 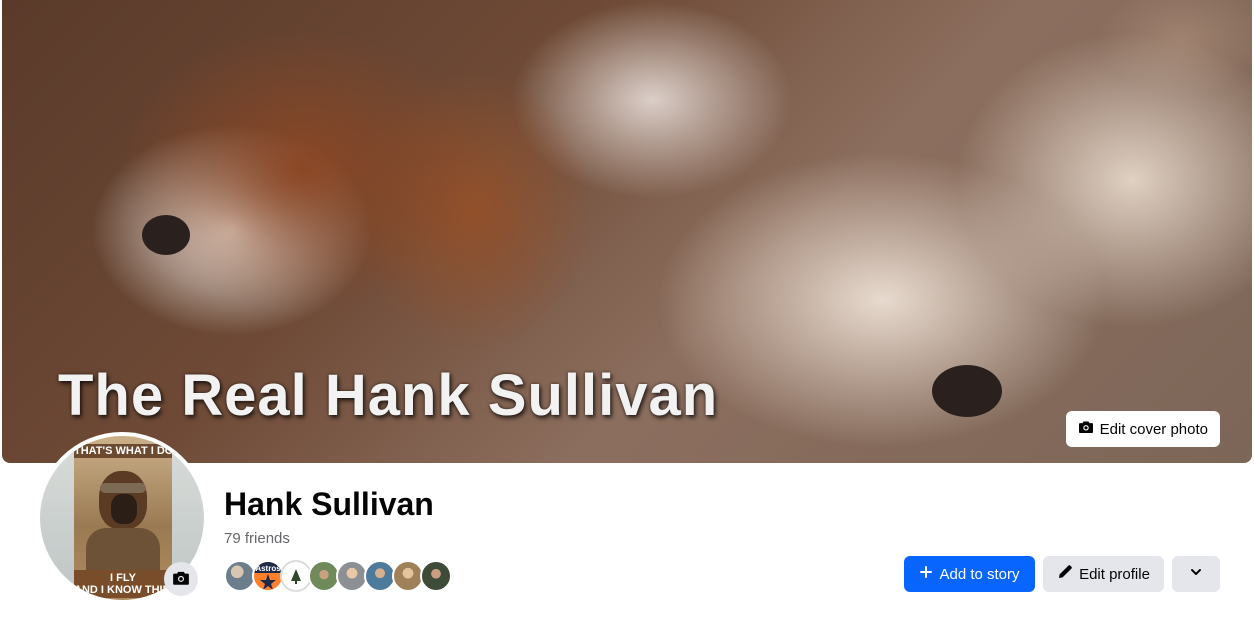 I want to click on plus-icon, so click(x=926, y=574).